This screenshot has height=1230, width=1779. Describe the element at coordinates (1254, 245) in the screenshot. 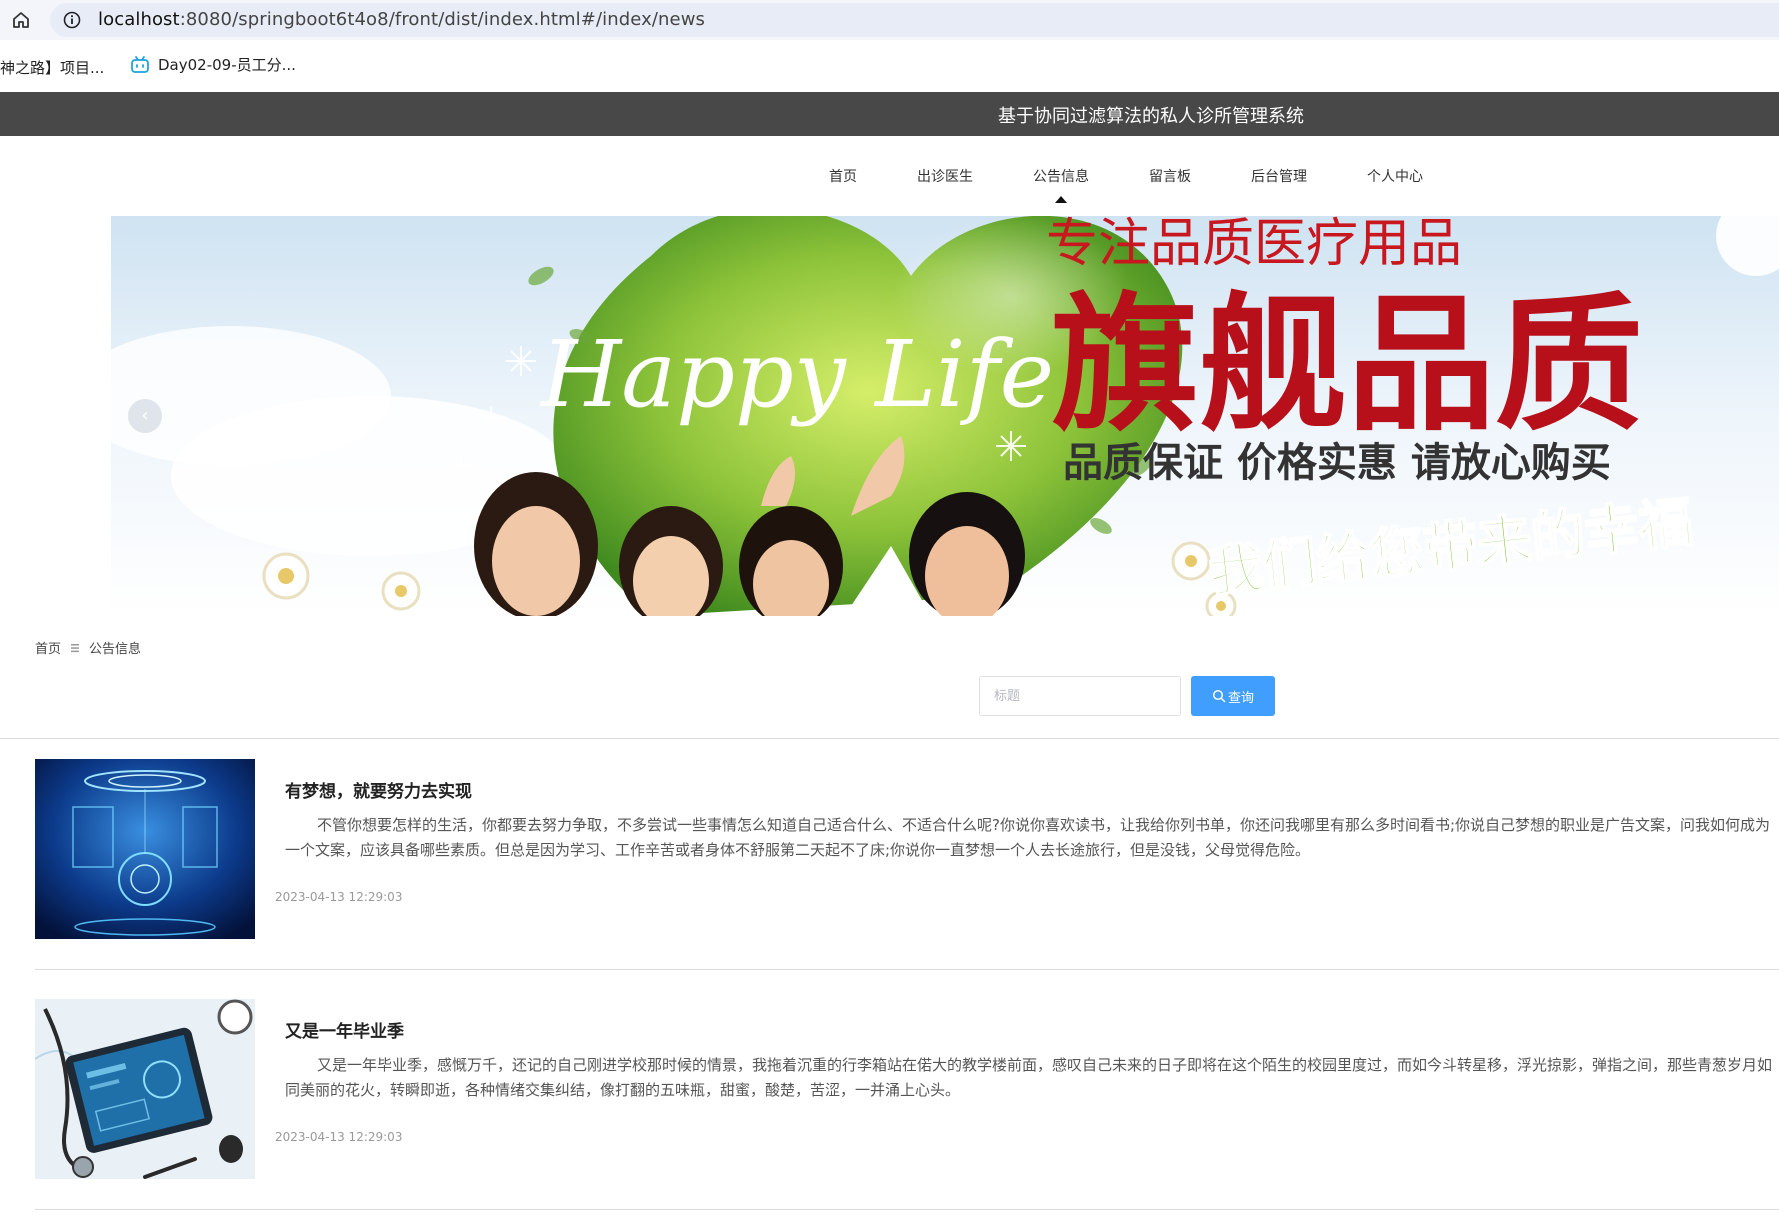

I see `banner-top-line: 专注品质医疗用品` at that location.